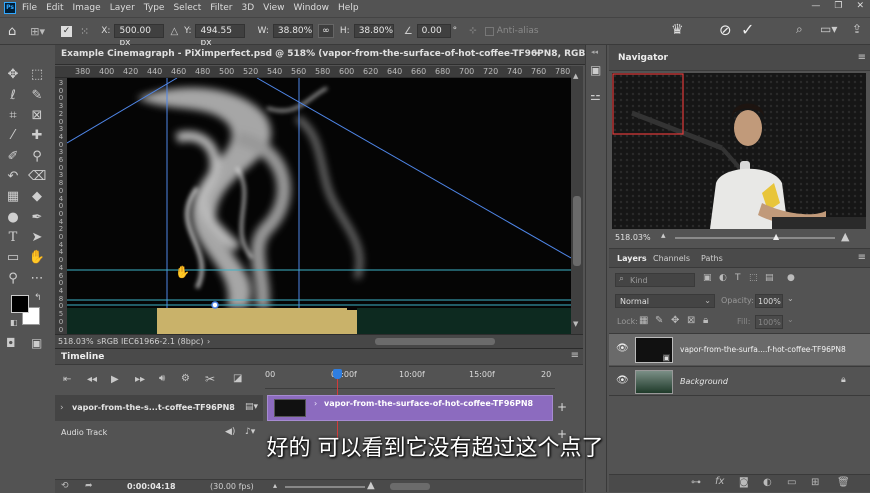 The height and width of the screenshot is (493, 870). What do you see at coordinates (633, 237) in the screenshot?
I see `navigator-zoom-value: 518.03%` at bounding box center [633, 237].